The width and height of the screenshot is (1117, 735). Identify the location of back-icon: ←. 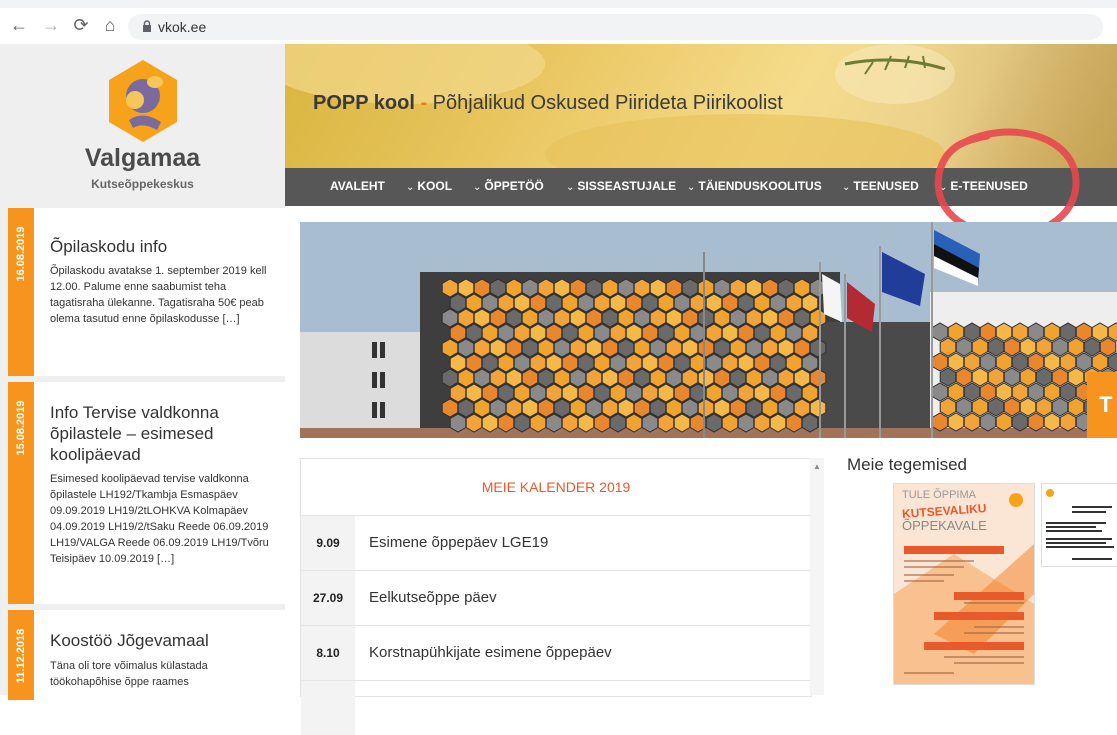
(19, 25).